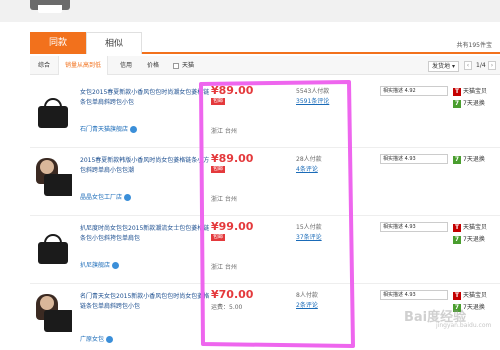 The image size is (500, 350). Describe the element at coordinates (114, 43) in the screenshot. I see `tab-similar: 相似` at that location.